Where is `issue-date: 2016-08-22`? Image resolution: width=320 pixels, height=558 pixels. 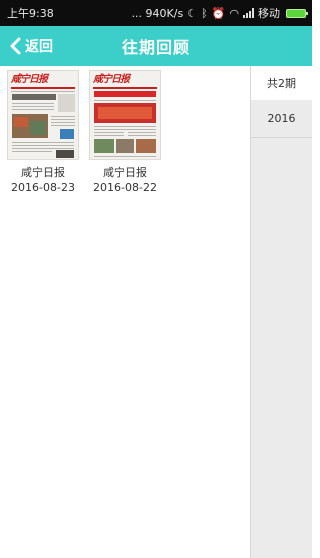
issue-date: 2016-08-22 is located at coordinates (125, 187).